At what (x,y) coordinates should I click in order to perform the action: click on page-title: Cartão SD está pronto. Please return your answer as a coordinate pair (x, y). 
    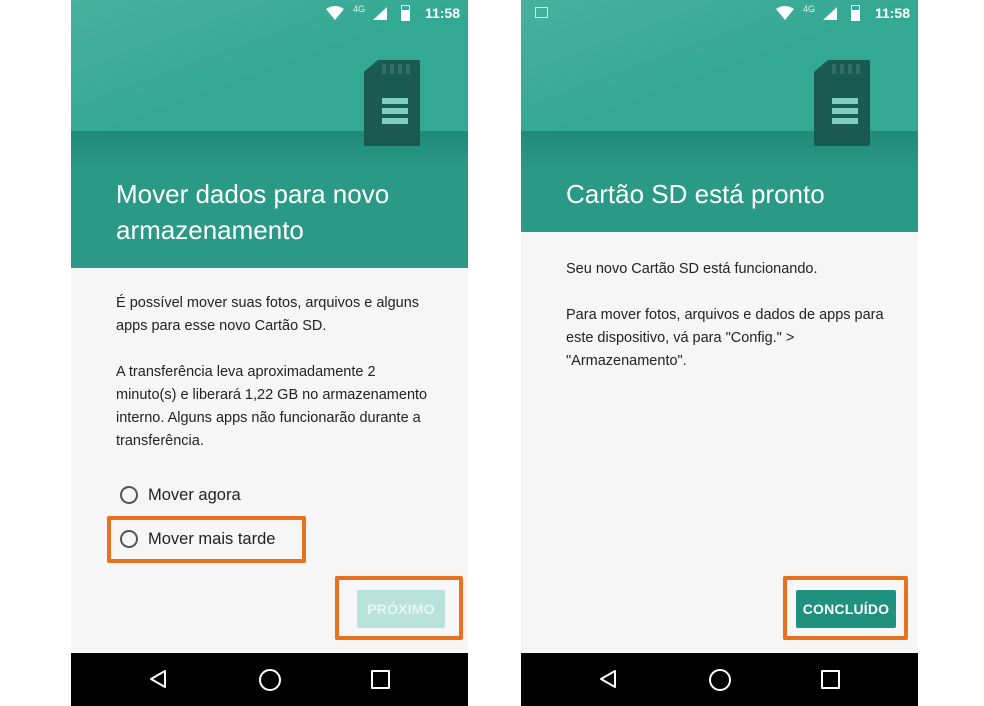
    Looking at the image, I should click on (695, 194).